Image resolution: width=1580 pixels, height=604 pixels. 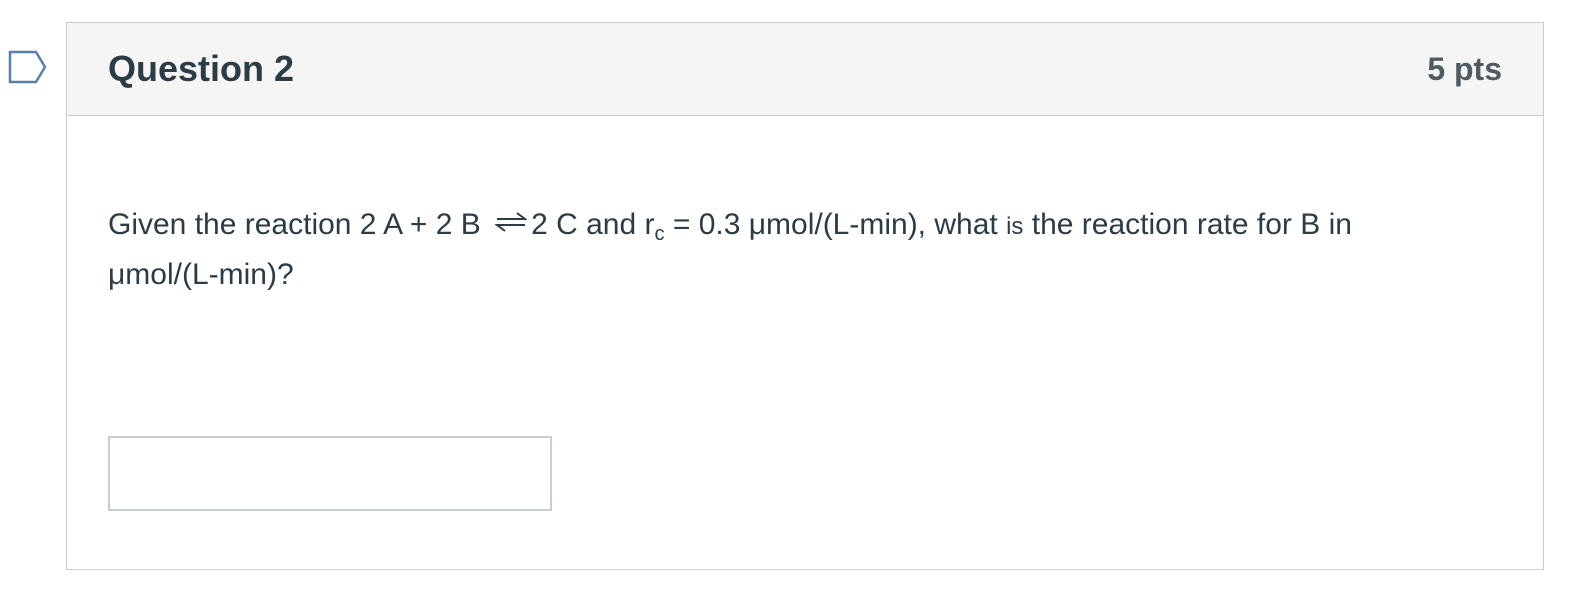 I want to click on question-header: Question 2 5 pts, so click(x=805, y=69).